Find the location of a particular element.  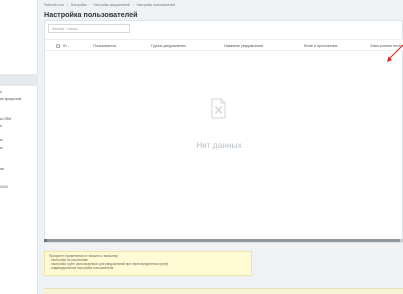

horizontal-scrollbar is located at coordinates (223, 240).